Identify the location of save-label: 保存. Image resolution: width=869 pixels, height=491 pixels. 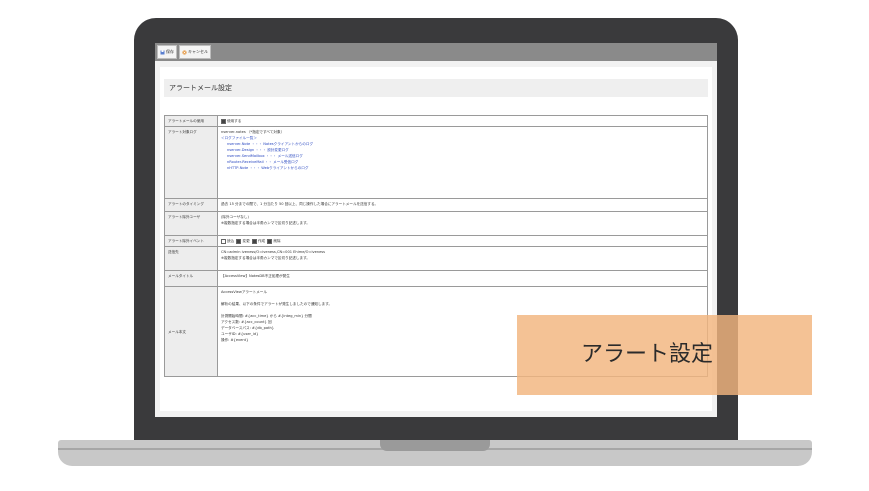
(170, 51).